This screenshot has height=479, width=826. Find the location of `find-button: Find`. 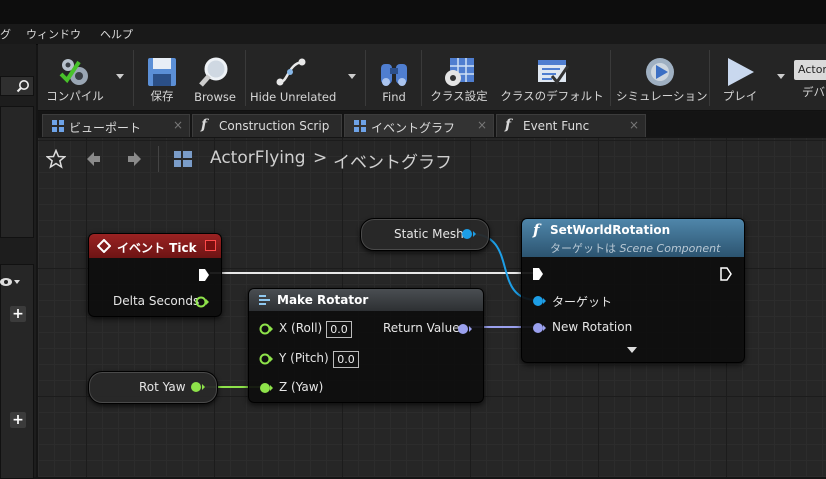

find-button: Find is located at coordinates (394, 79).